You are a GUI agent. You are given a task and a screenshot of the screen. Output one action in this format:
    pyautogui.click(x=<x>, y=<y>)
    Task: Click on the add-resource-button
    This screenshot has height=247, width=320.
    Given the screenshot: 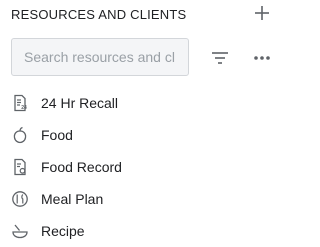 What is the action you would take?
    pyautogui.click(x=262, y=13)
    